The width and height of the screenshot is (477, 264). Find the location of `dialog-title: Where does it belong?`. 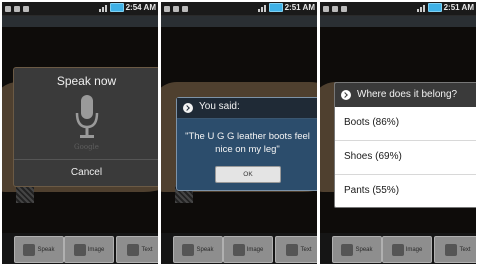

dialog-title: Where does it belong? is located at coordinates (407, 94).